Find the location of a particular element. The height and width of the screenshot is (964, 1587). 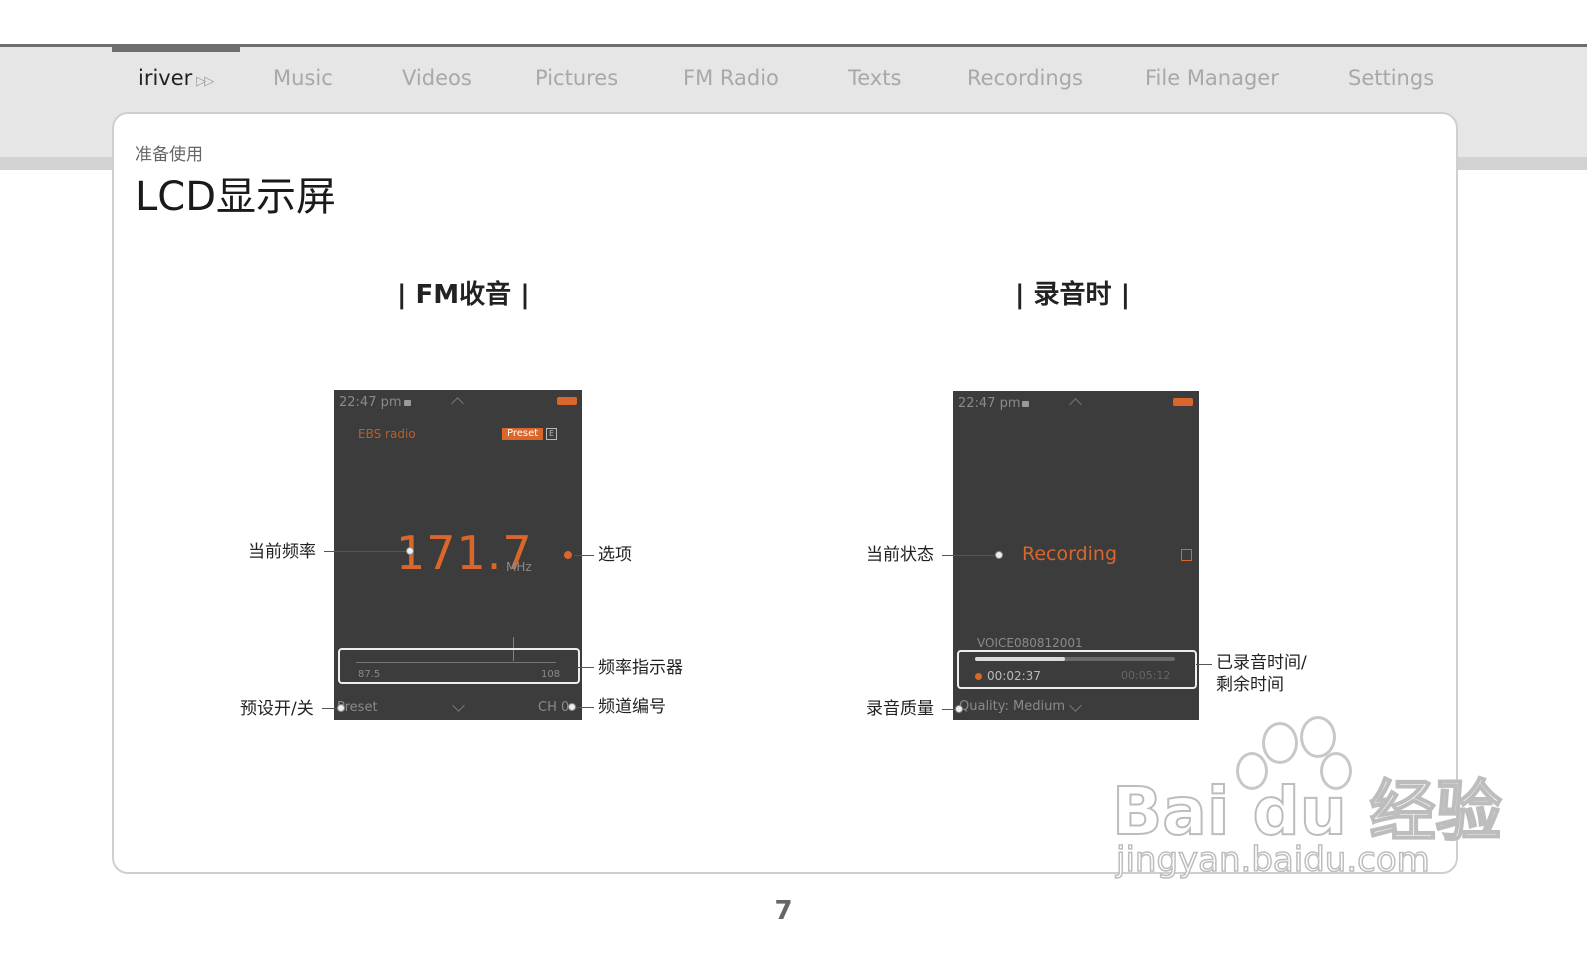

fm-channel: CH 0 is located at coordinates (554, 707).